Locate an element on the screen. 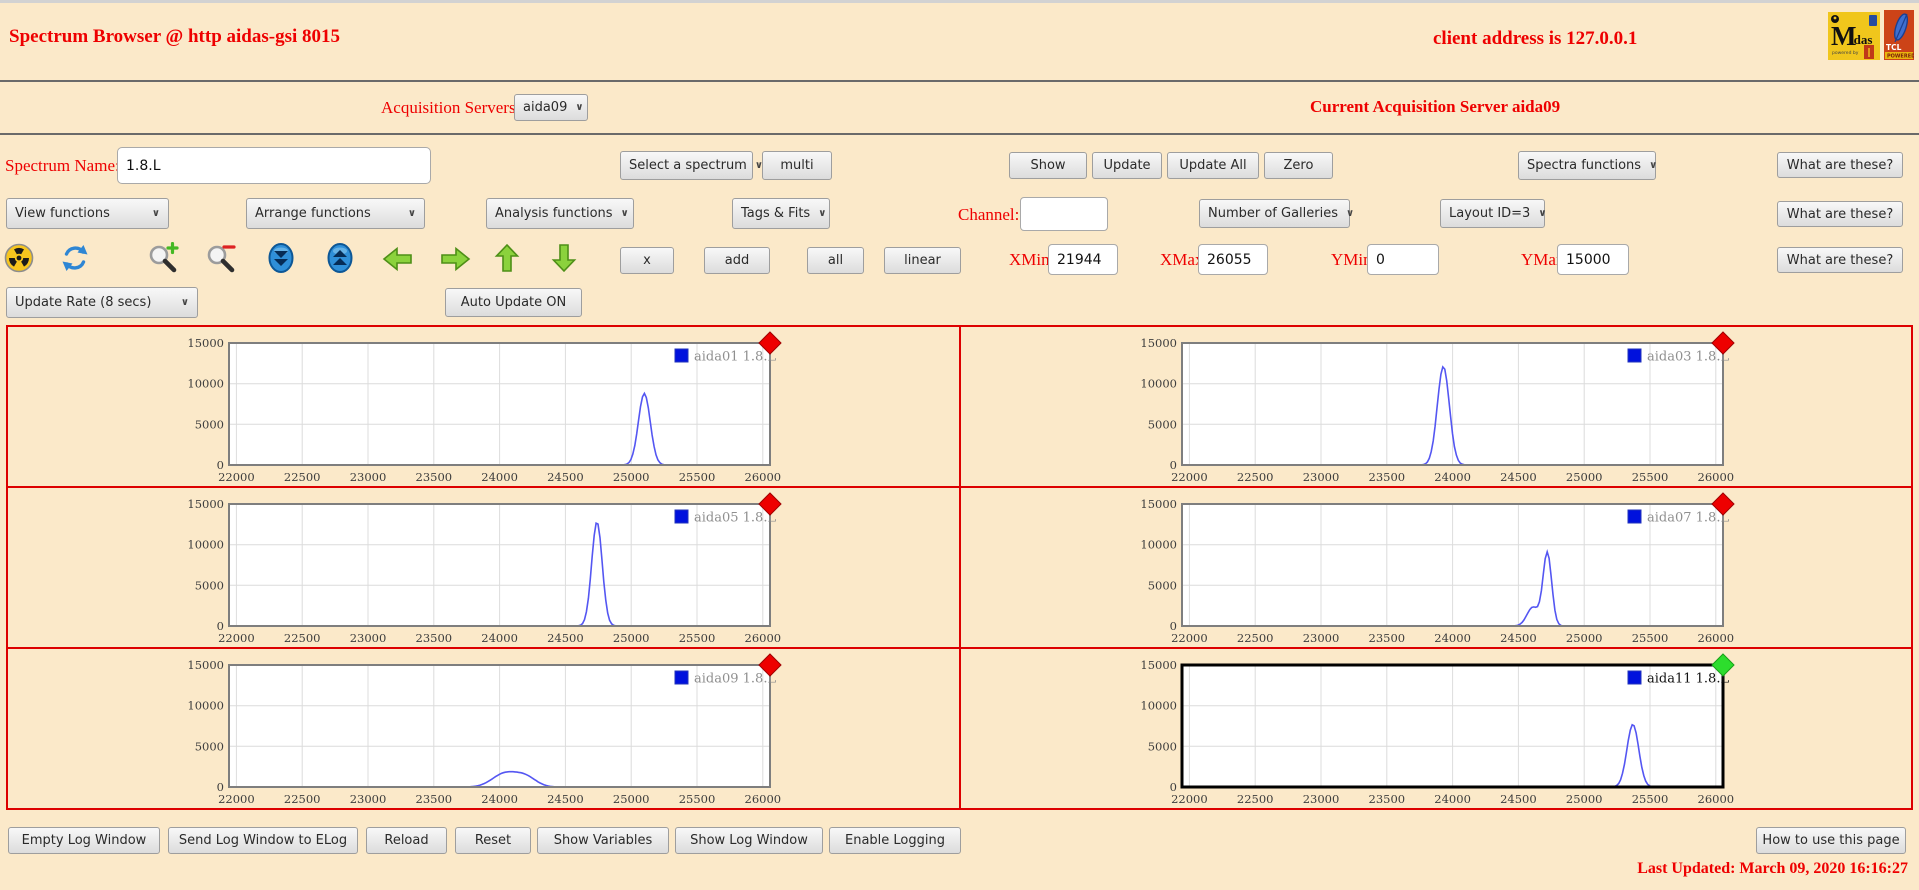  show-button: Show is located at coordinates (1048, 165).